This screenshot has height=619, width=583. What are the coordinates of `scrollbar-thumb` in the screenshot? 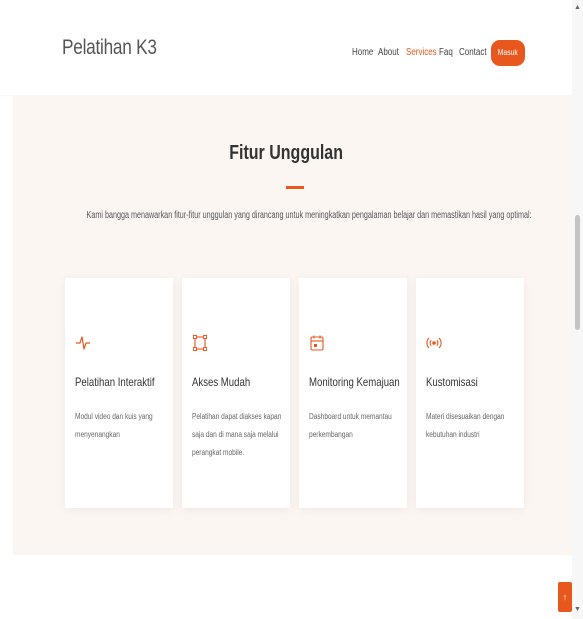 It's located at (577, 272).